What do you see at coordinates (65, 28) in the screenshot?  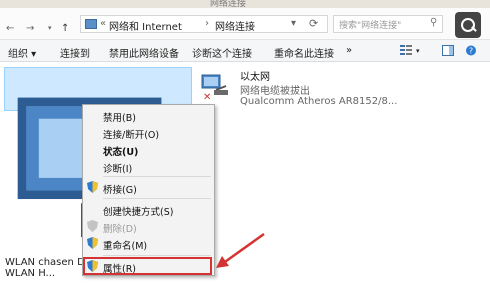 I see `up-button: ↑` at bounding box center [65, 28].